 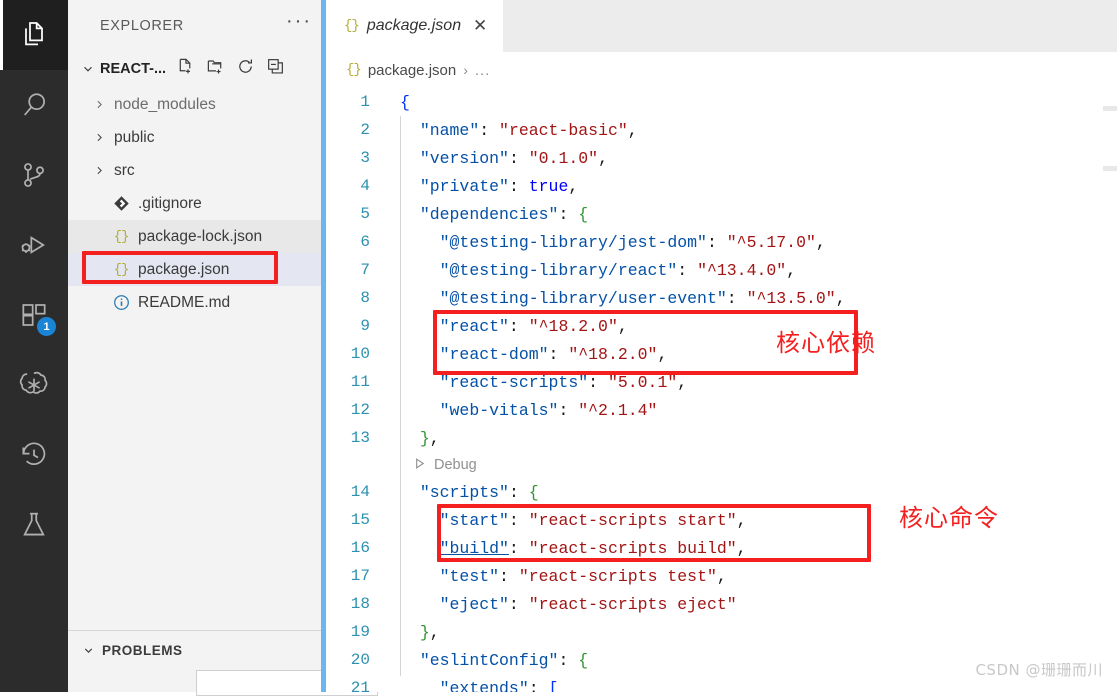 What do you see at coordinates (360, 660) in the screenshot?
I see `line-number: 20` at bounding box center [360, 660].